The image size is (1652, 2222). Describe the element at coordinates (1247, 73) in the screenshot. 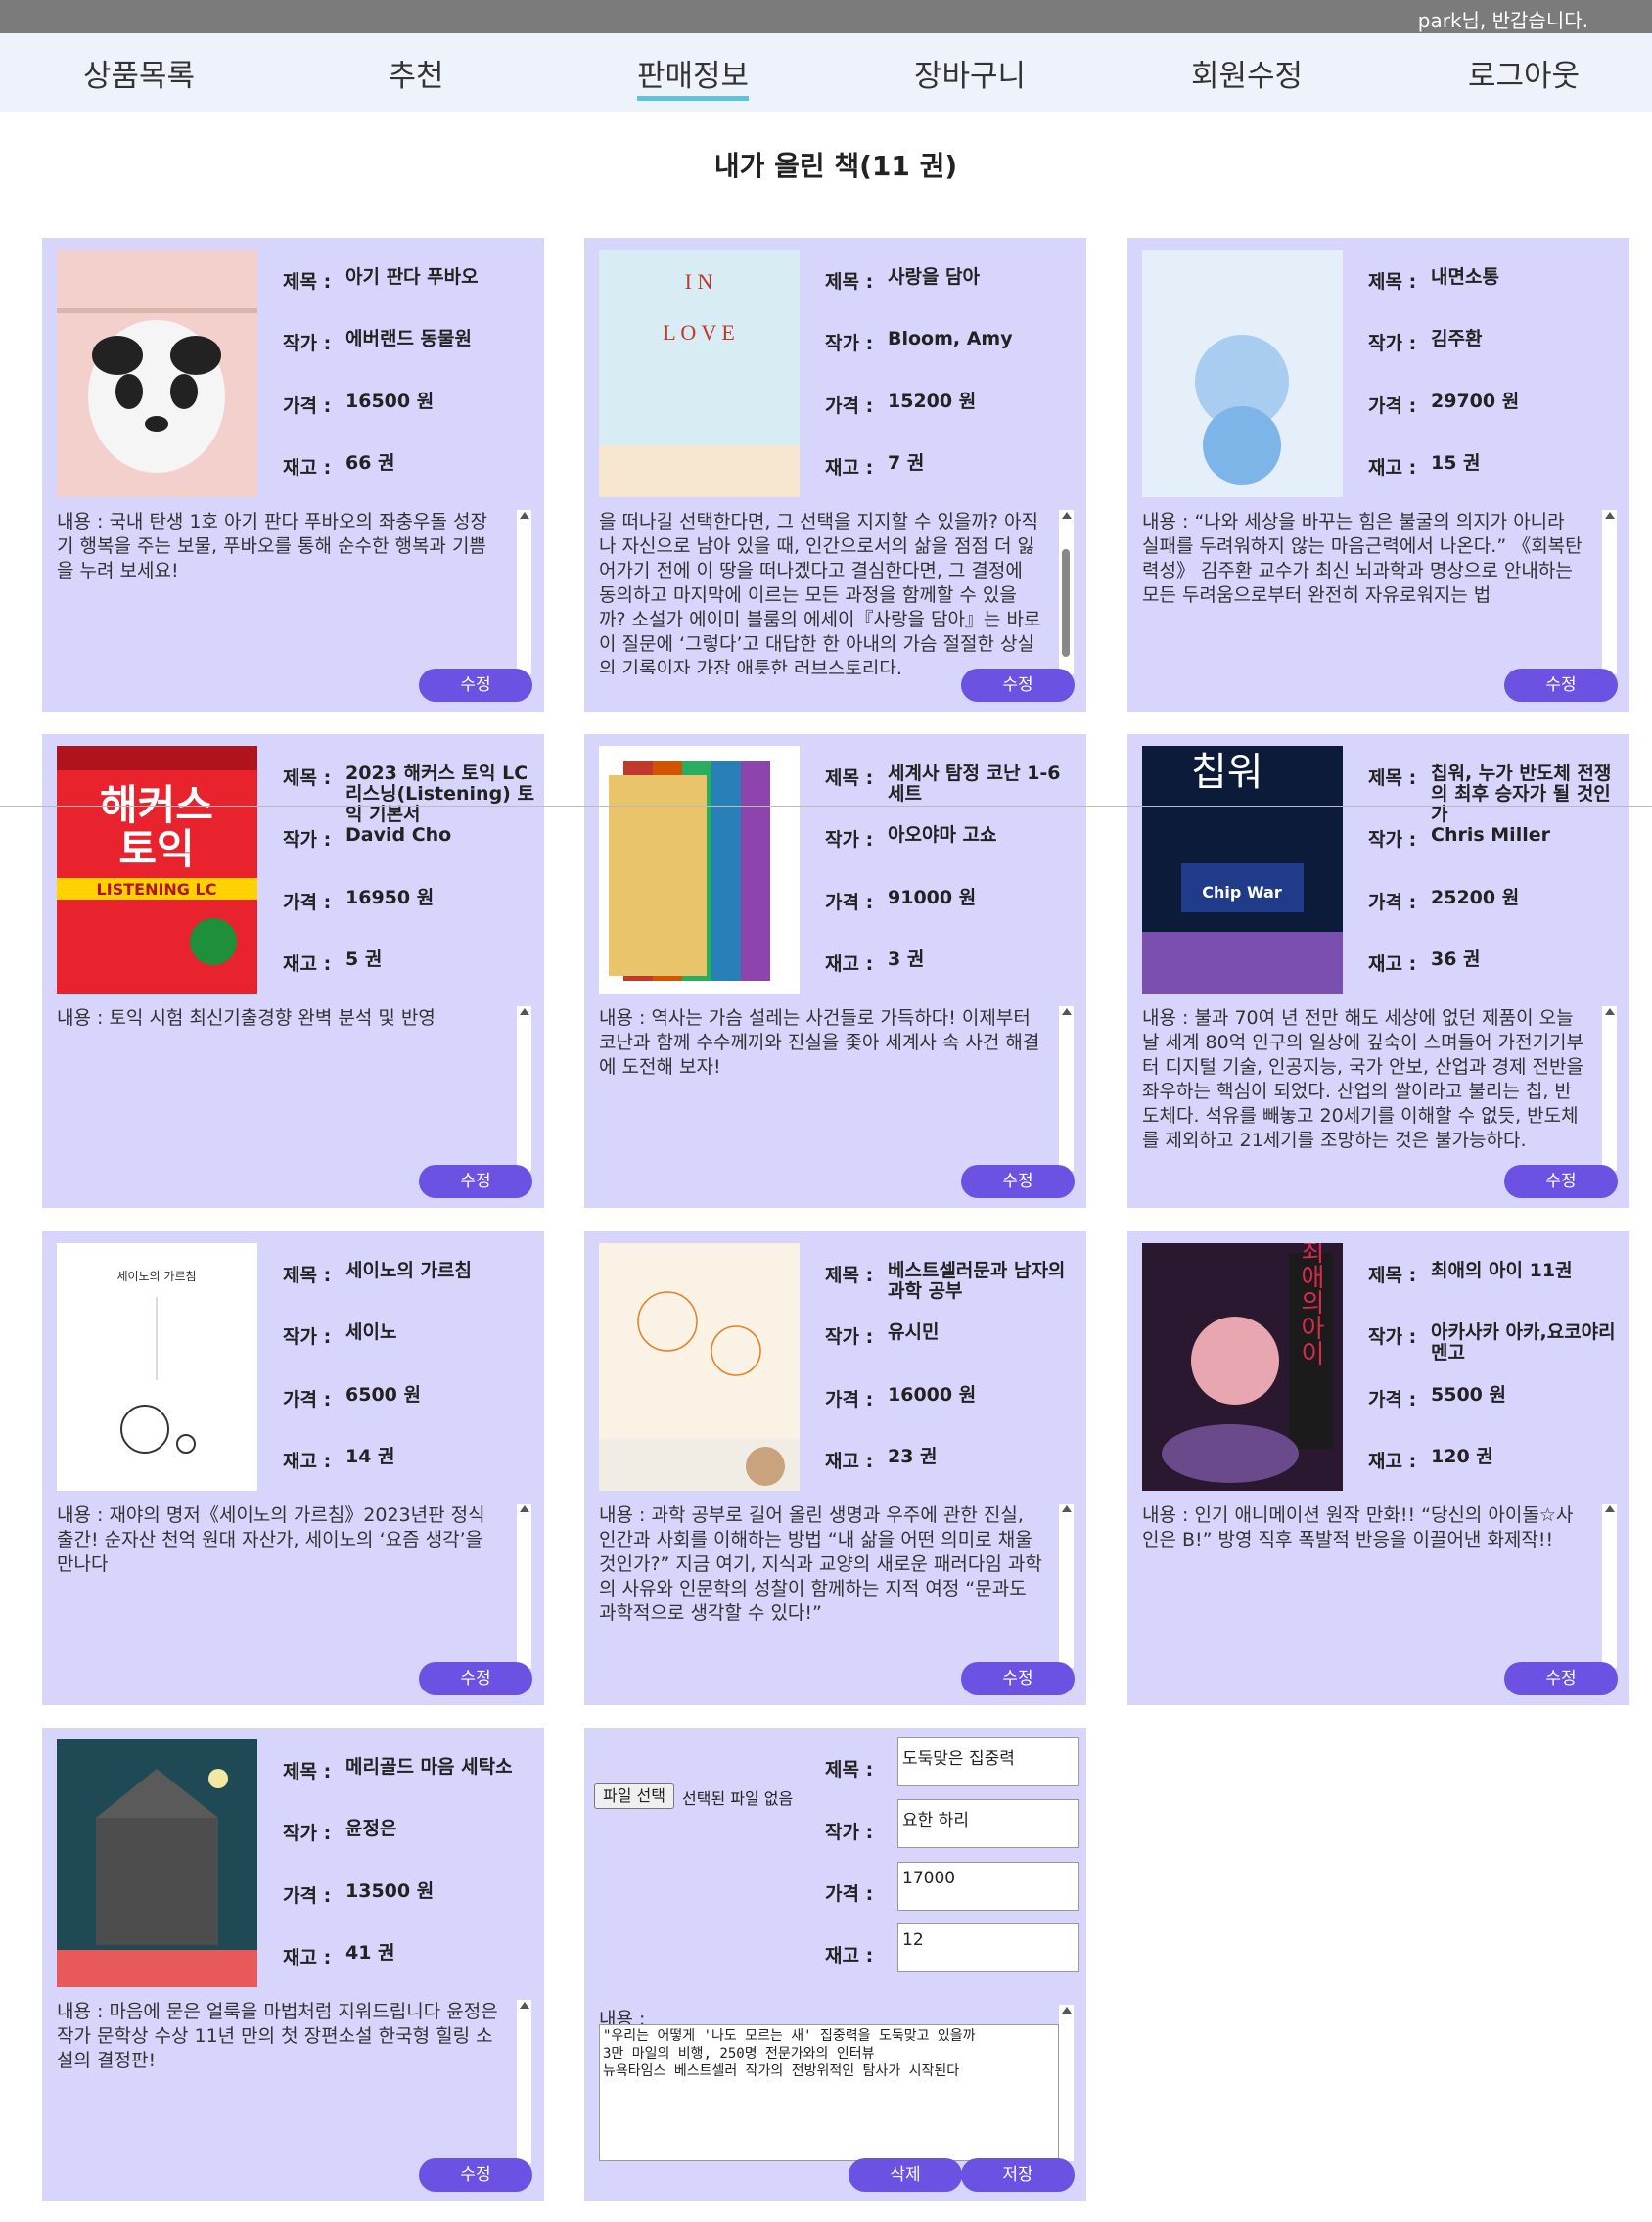

I see `nav-item-edit-member: 회원수정` at that location.